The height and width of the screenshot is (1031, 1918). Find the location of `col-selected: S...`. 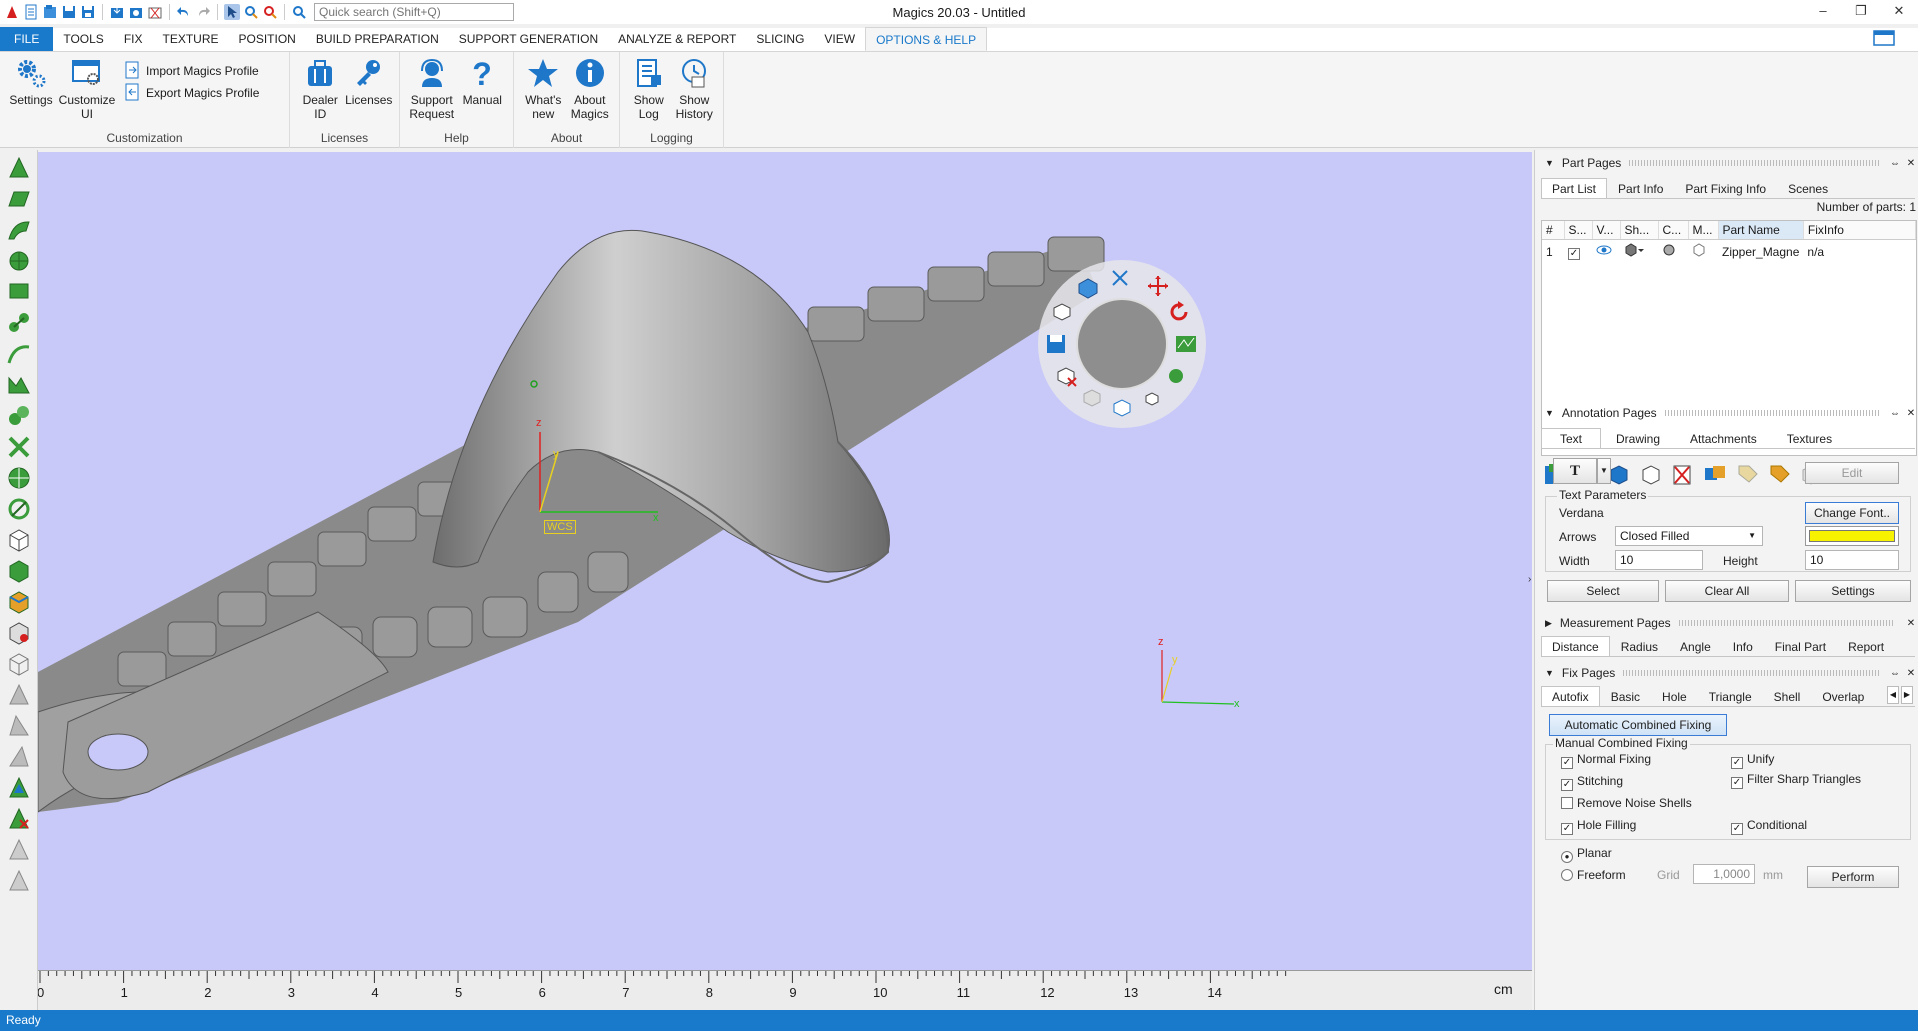

col-selected: S... is located at coordinates (1578, 230).